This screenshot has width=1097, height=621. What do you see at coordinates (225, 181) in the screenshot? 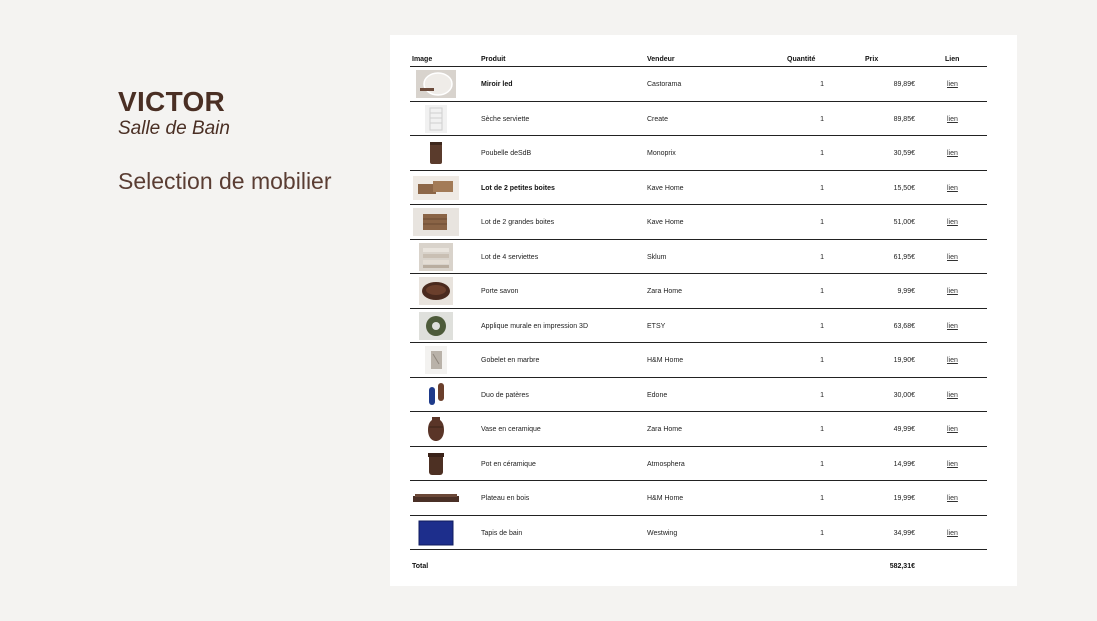
I see `selection-title: Selection de mobilier` at bounding box center [225, 181].